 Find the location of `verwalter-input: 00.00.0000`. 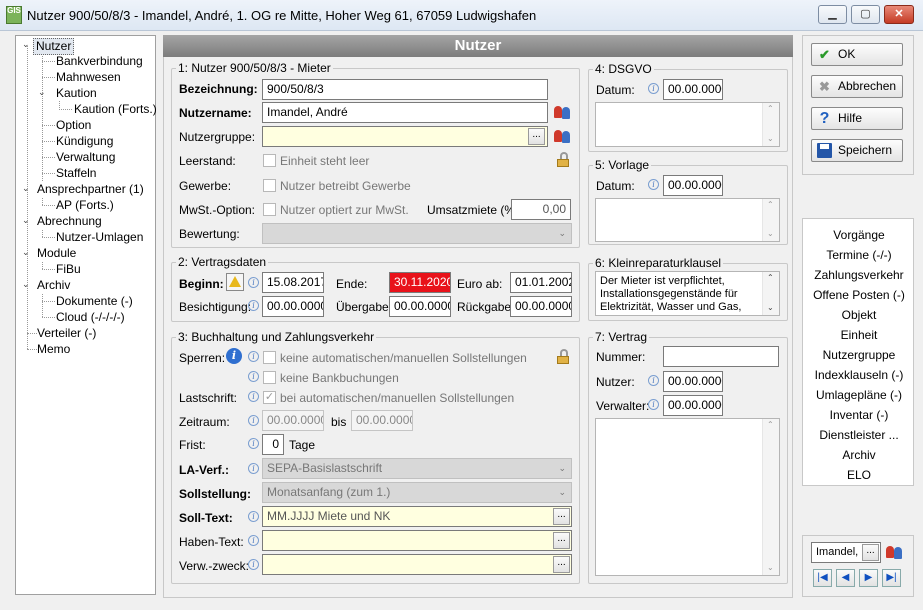

verwalter-input: 00.00.0000 is located at coordinates (693, 405).